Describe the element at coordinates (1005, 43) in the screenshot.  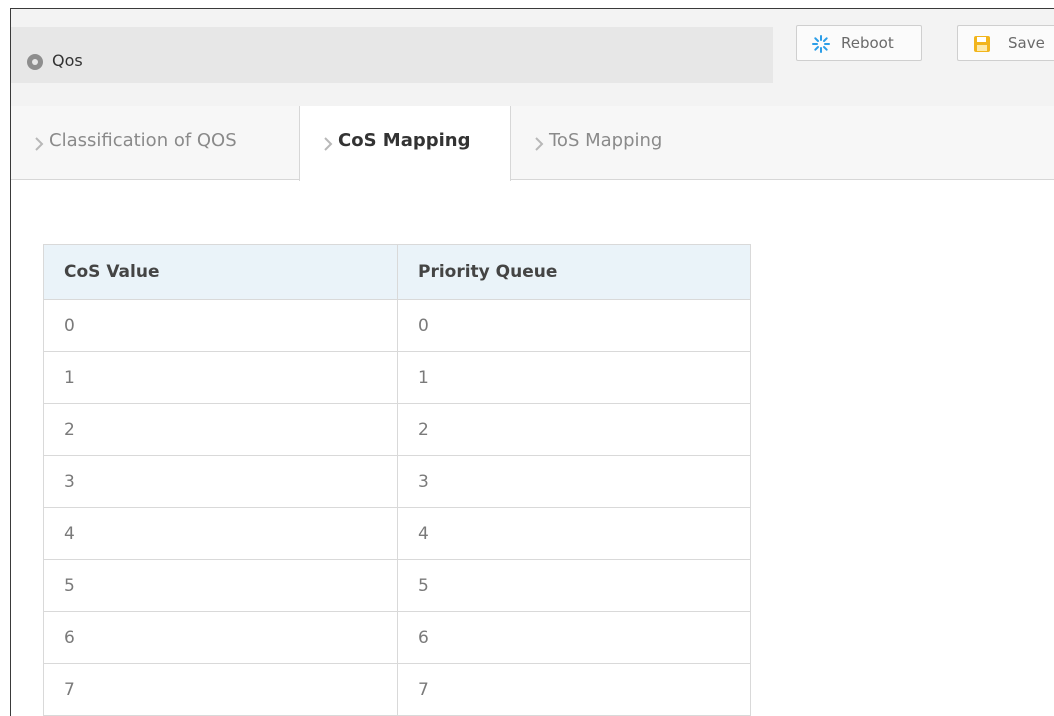
I see `save-button: Save` at that location.